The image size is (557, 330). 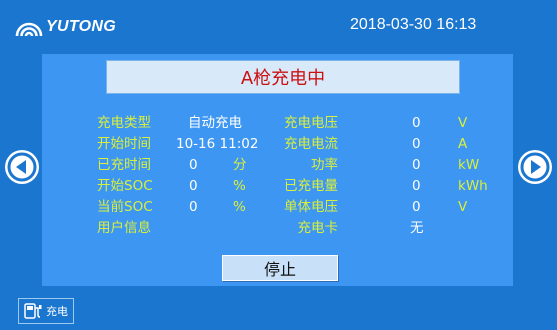 I want to click on value-power: 0, so click(x=416, y=165).